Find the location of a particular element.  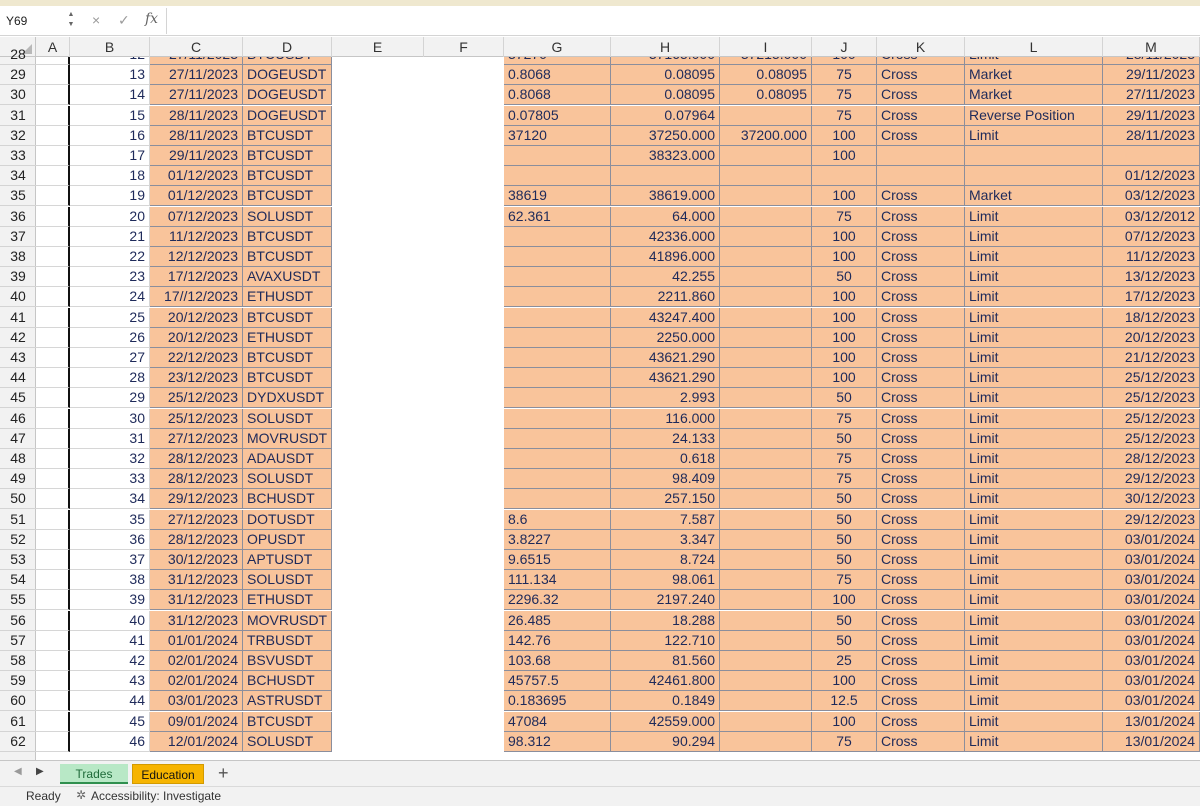

cell-g: 0.183695 is located at coordinates (557, 701).